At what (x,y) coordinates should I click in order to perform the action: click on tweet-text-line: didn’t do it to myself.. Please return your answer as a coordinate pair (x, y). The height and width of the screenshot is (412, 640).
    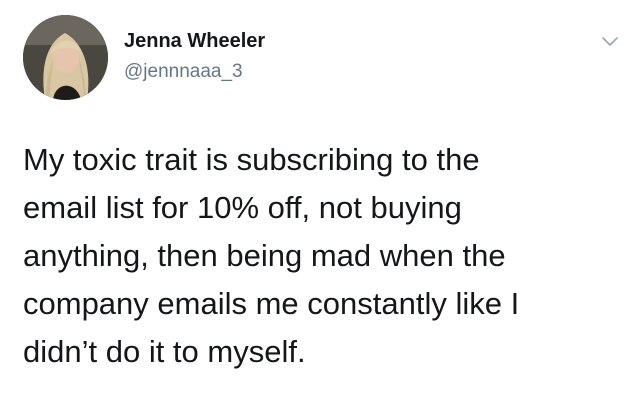
    Looking at the image, I should click on (164, 351).